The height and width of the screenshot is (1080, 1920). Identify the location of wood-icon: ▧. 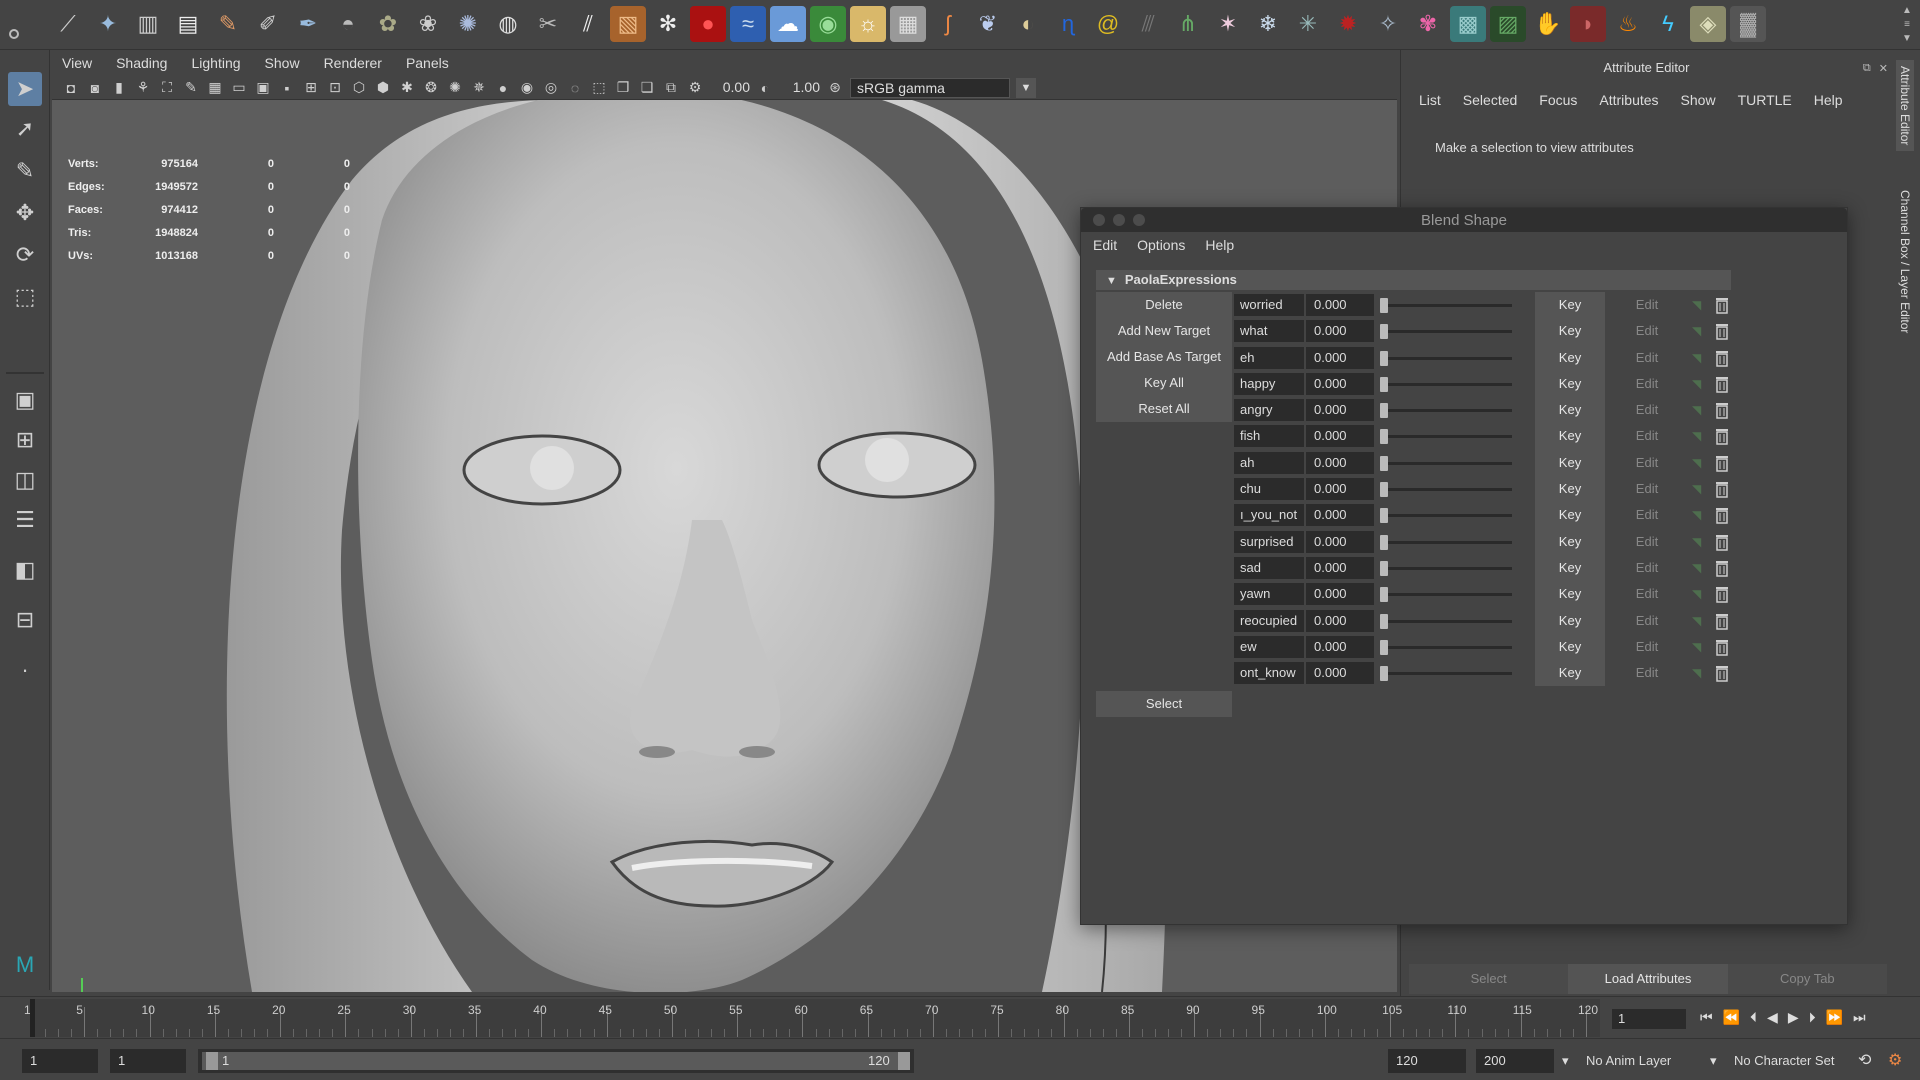
(628, 24).